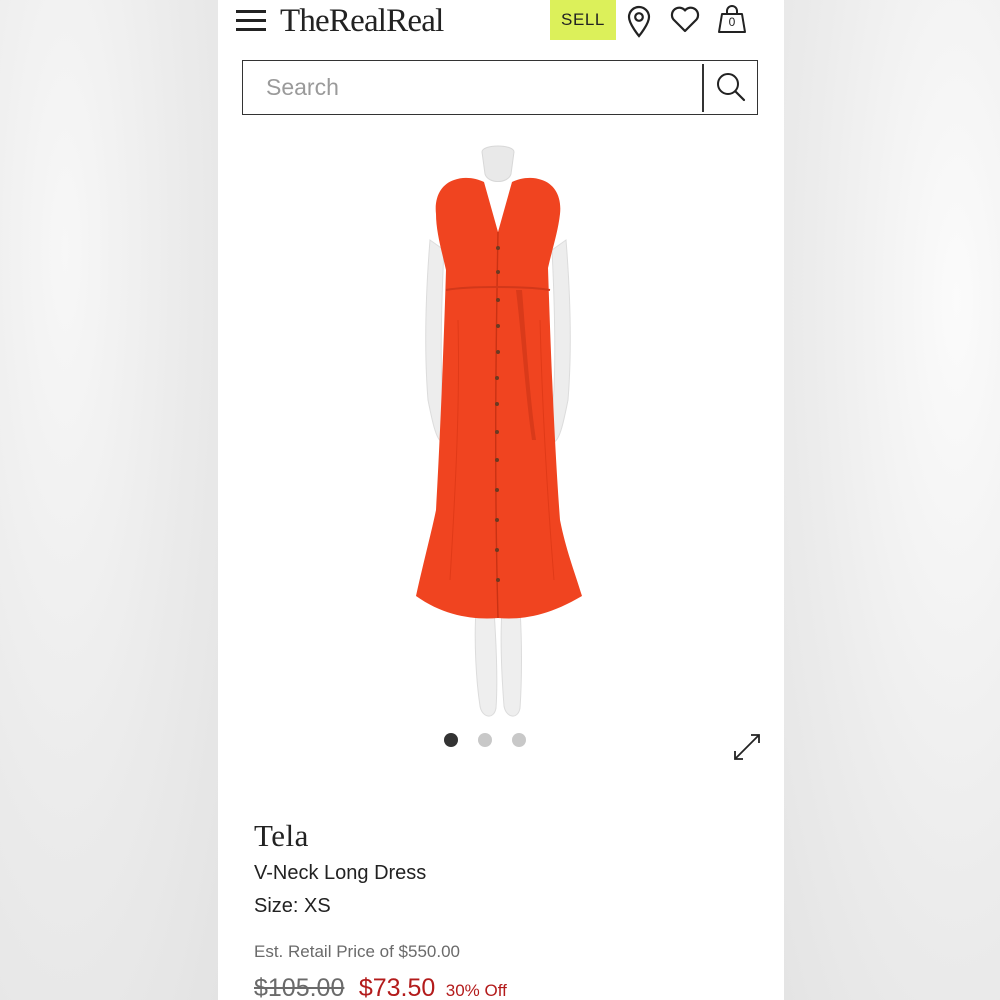 Image resolution: width=1000 pixels, height=1000 pixels. I want to click on sell-button: SELL, so click(583, 20).